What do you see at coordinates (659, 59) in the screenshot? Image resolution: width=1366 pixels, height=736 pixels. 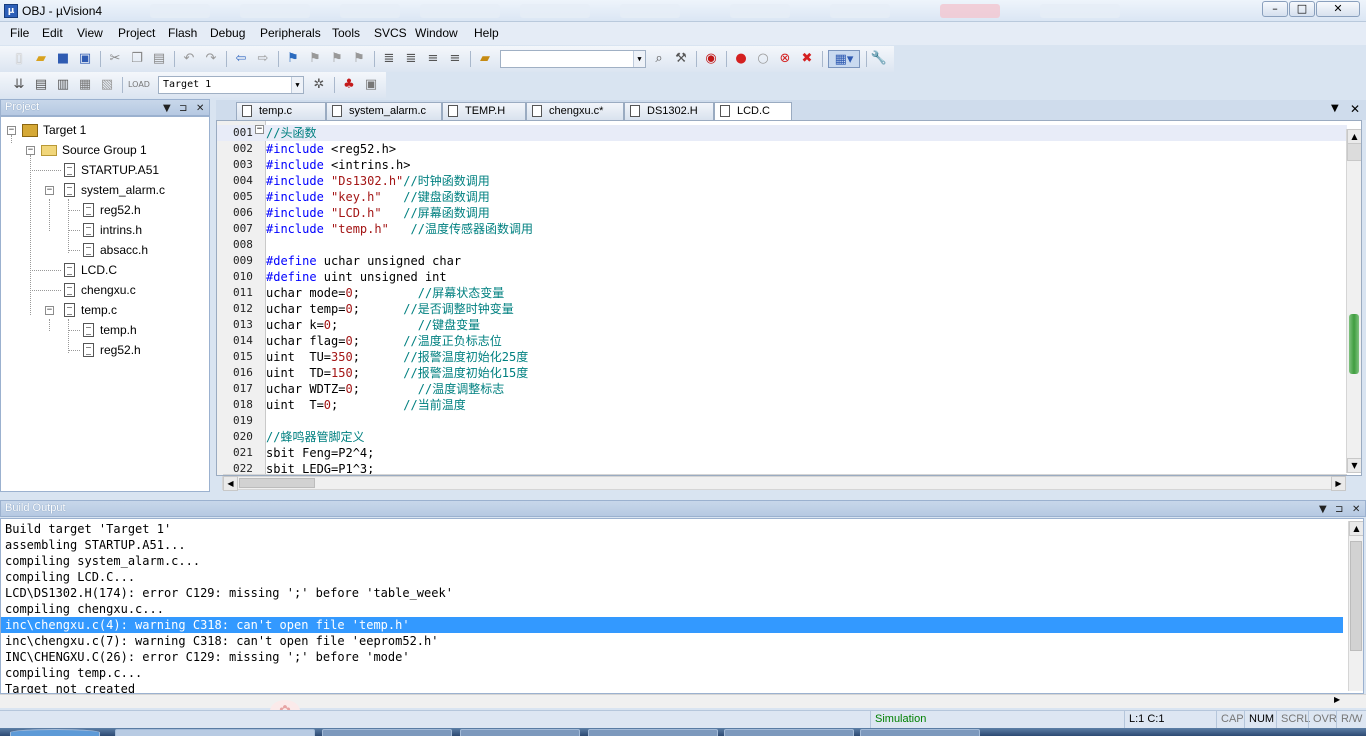 I see `find-icon: ⌕` at bounding box center [659, 59].